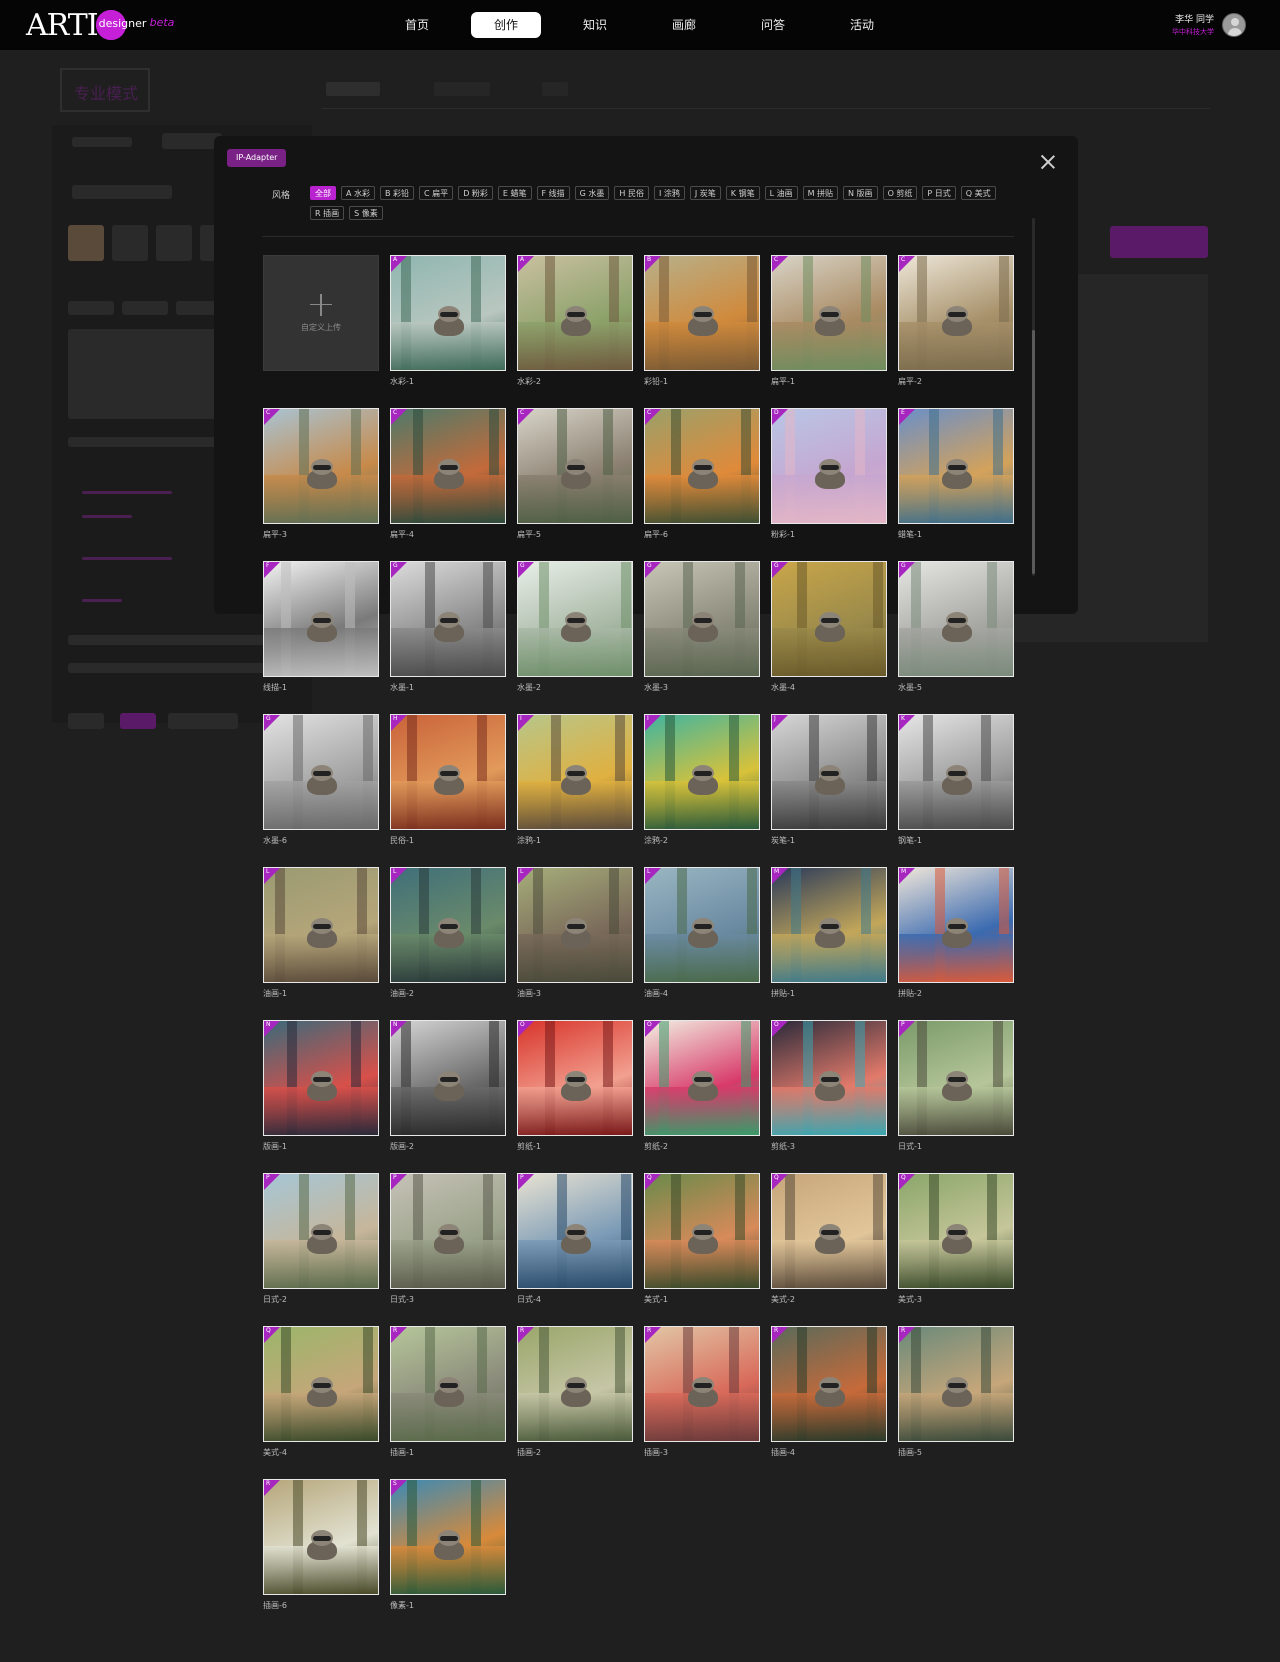 This screenshot has width=1280, height=1662. Describe the element at coordinates (956, 772) in the screenshot. I see `style-thumbnail: K` at that location.